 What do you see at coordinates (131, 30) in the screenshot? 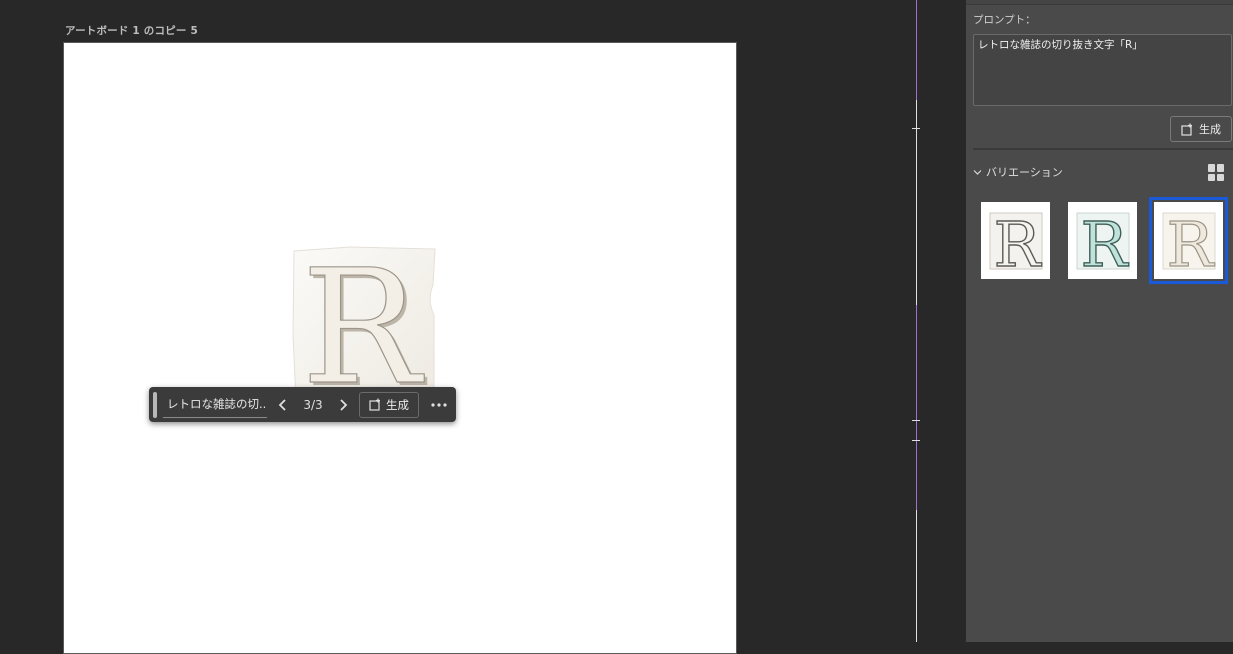
I see `artboard-title: アートボード 1 のコピー 5` at bounding box center [131, 30].